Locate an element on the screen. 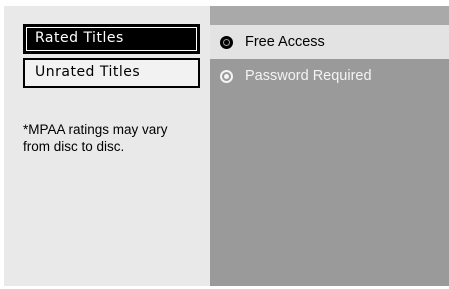  options-header-bar is located at coordinates (329, 15).